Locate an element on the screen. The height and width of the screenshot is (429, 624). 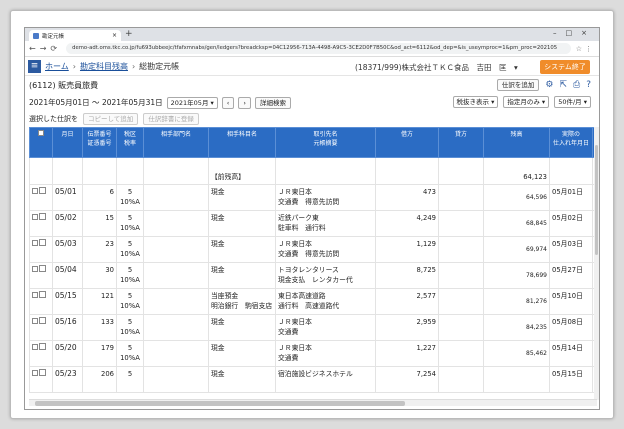
row-debit: 473 is located at coordinates (407, 197).